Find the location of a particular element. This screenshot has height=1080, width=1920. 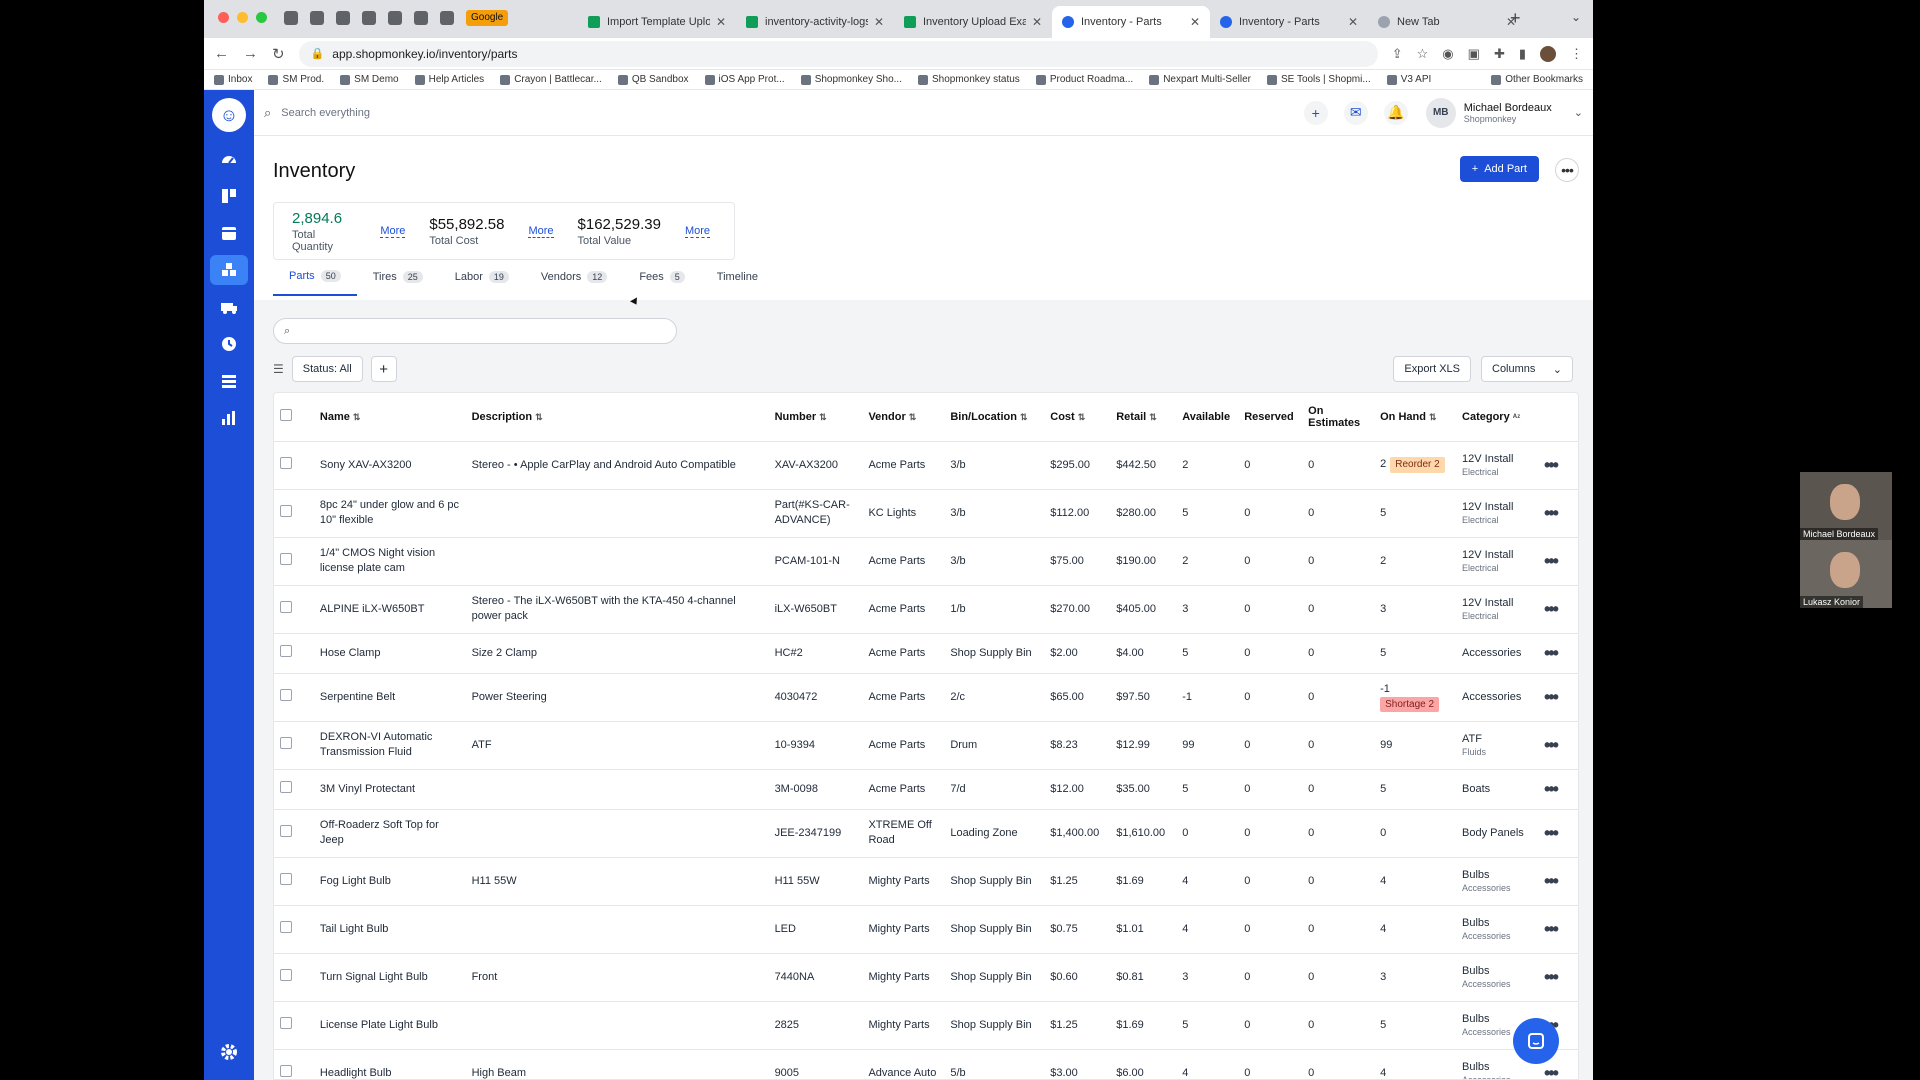

extension-icon: ◉ is located at coordinates (1447, 54).